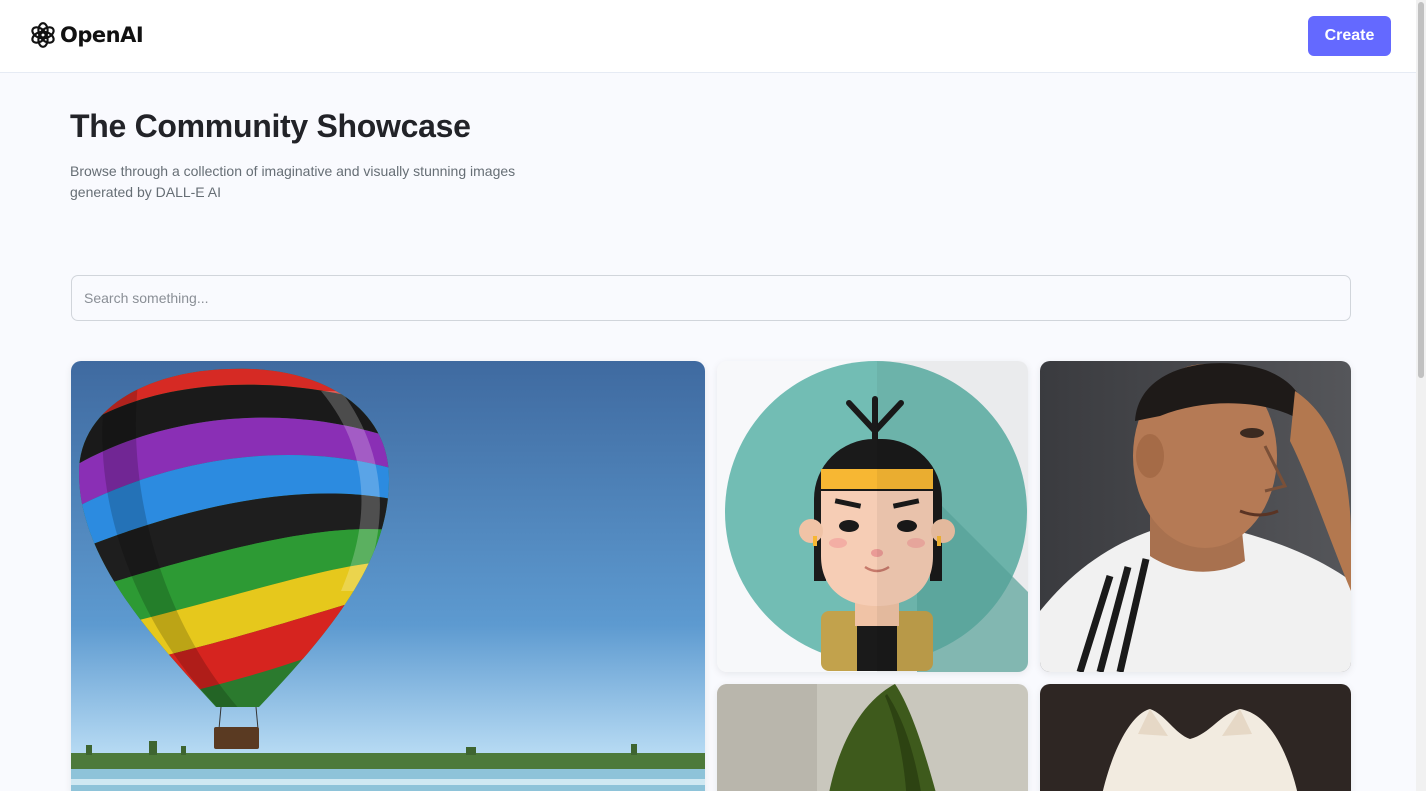 Image resolution: width=1426 pixels, height=791 pixels. I want to click on create-button: Create, so click(1349, 36).